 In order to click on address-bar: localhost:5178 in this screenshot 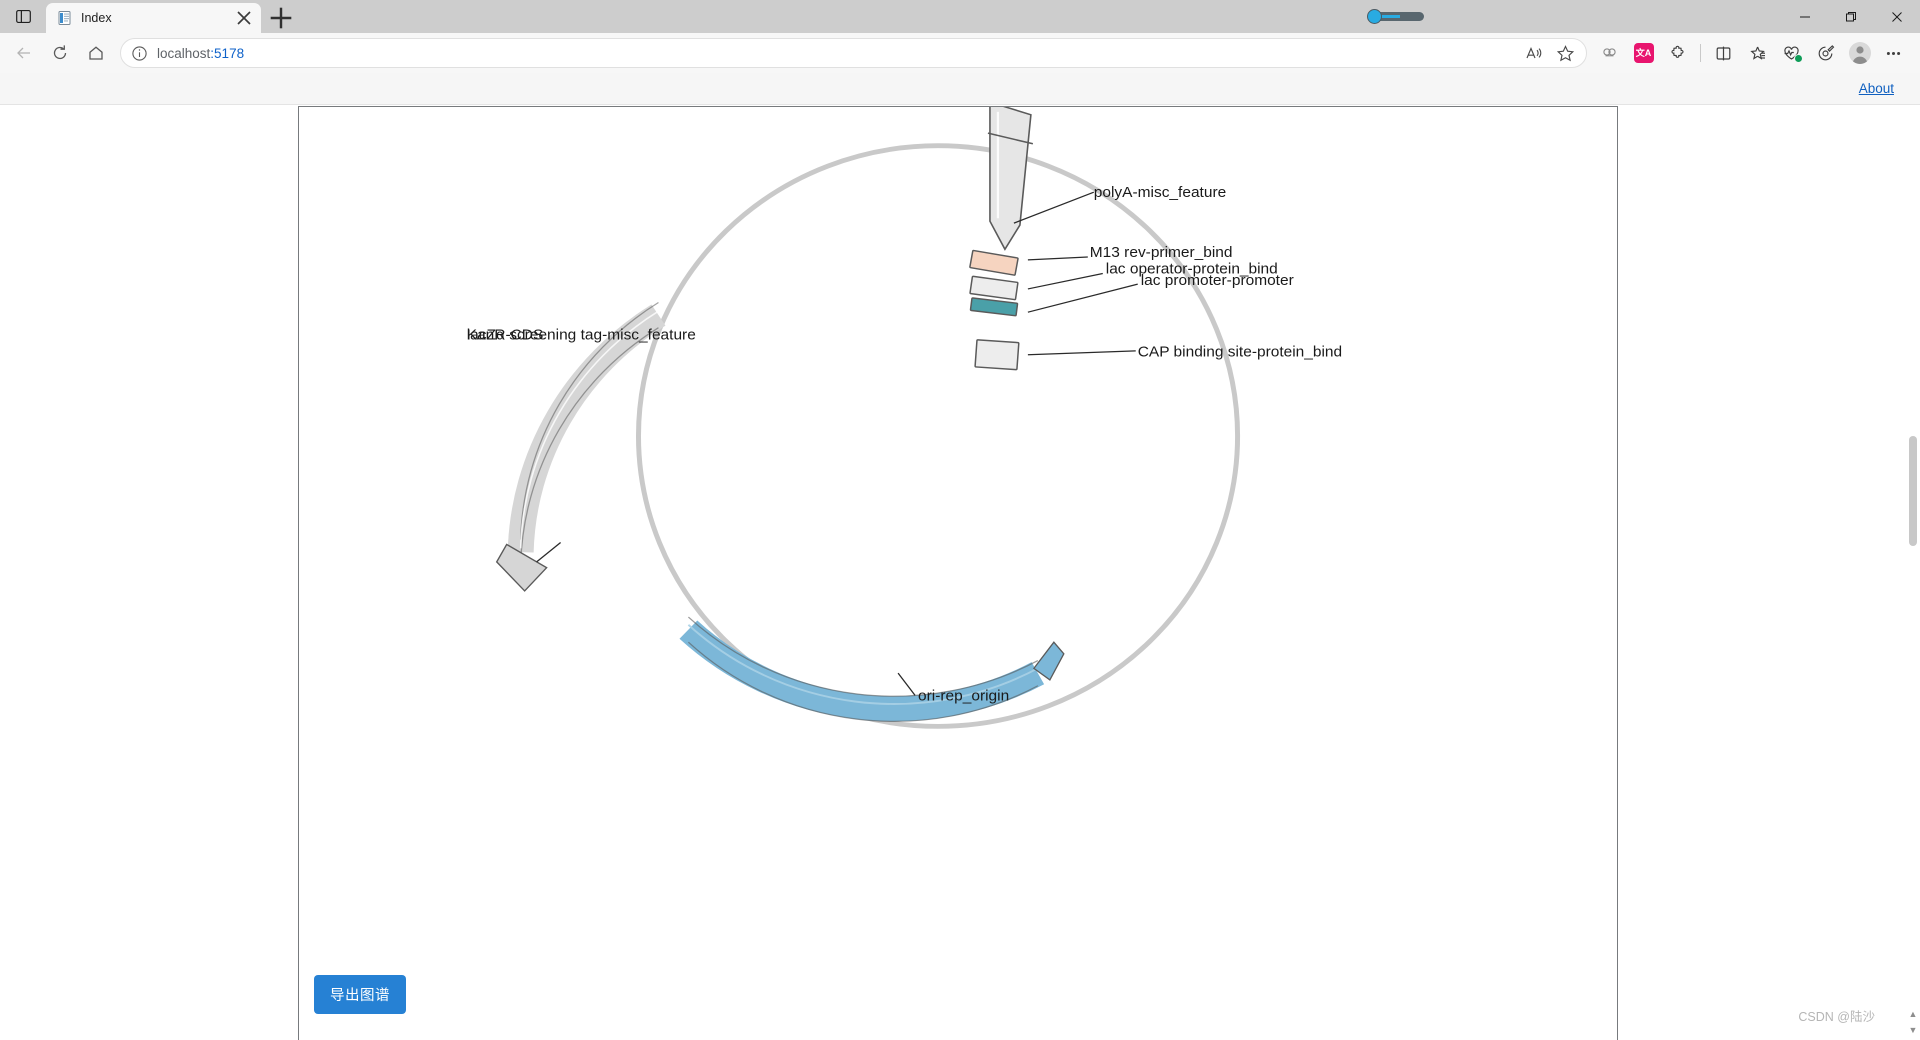, I will do `click(853, 53)`.